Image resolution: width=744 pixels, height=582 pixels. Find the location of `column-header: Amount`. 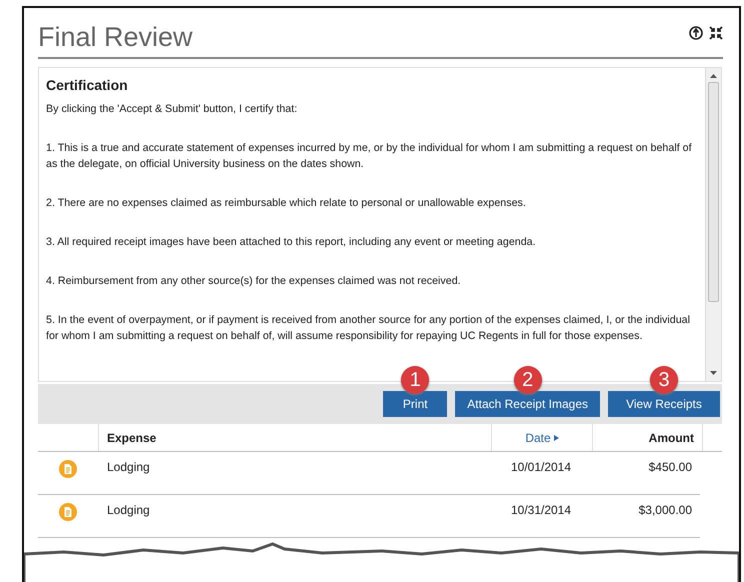

column-header: Amount is located at coordinates (671, 437).